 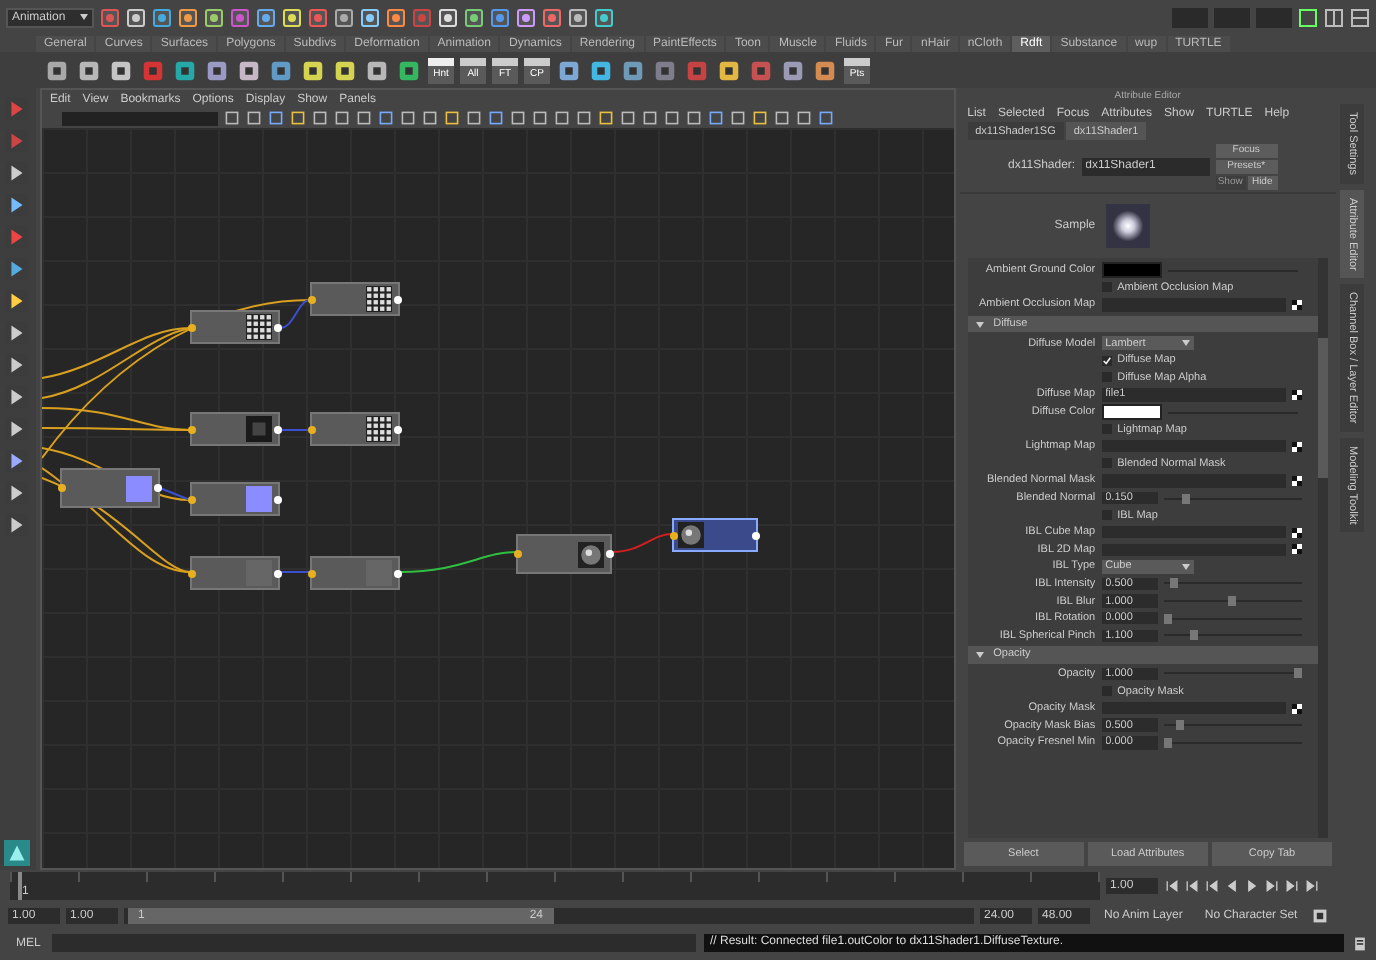 I want to click on key-icon, so click(x=1319, y=915).